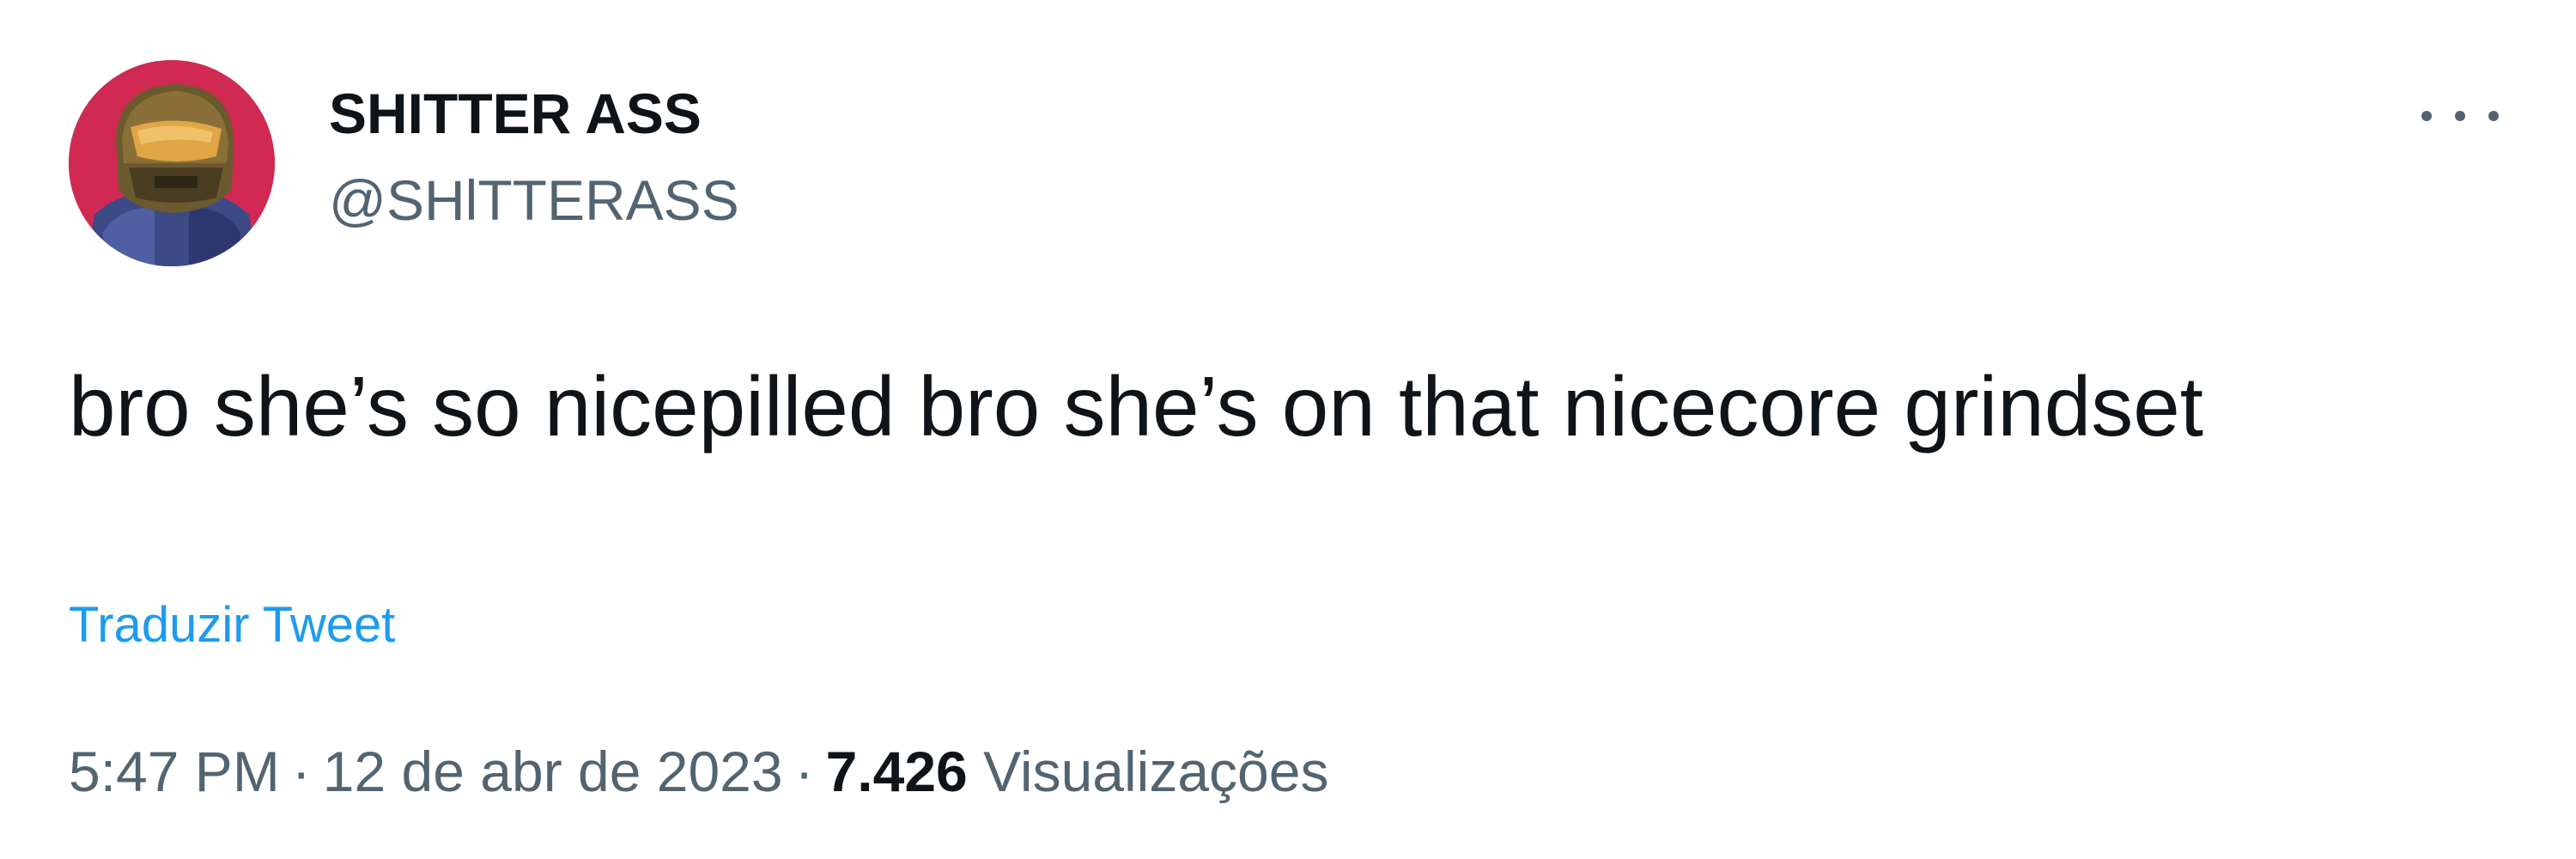  Describe the element at coordinates (896, 771) in the screenshot. I see `views-count: 7.426` at that location.